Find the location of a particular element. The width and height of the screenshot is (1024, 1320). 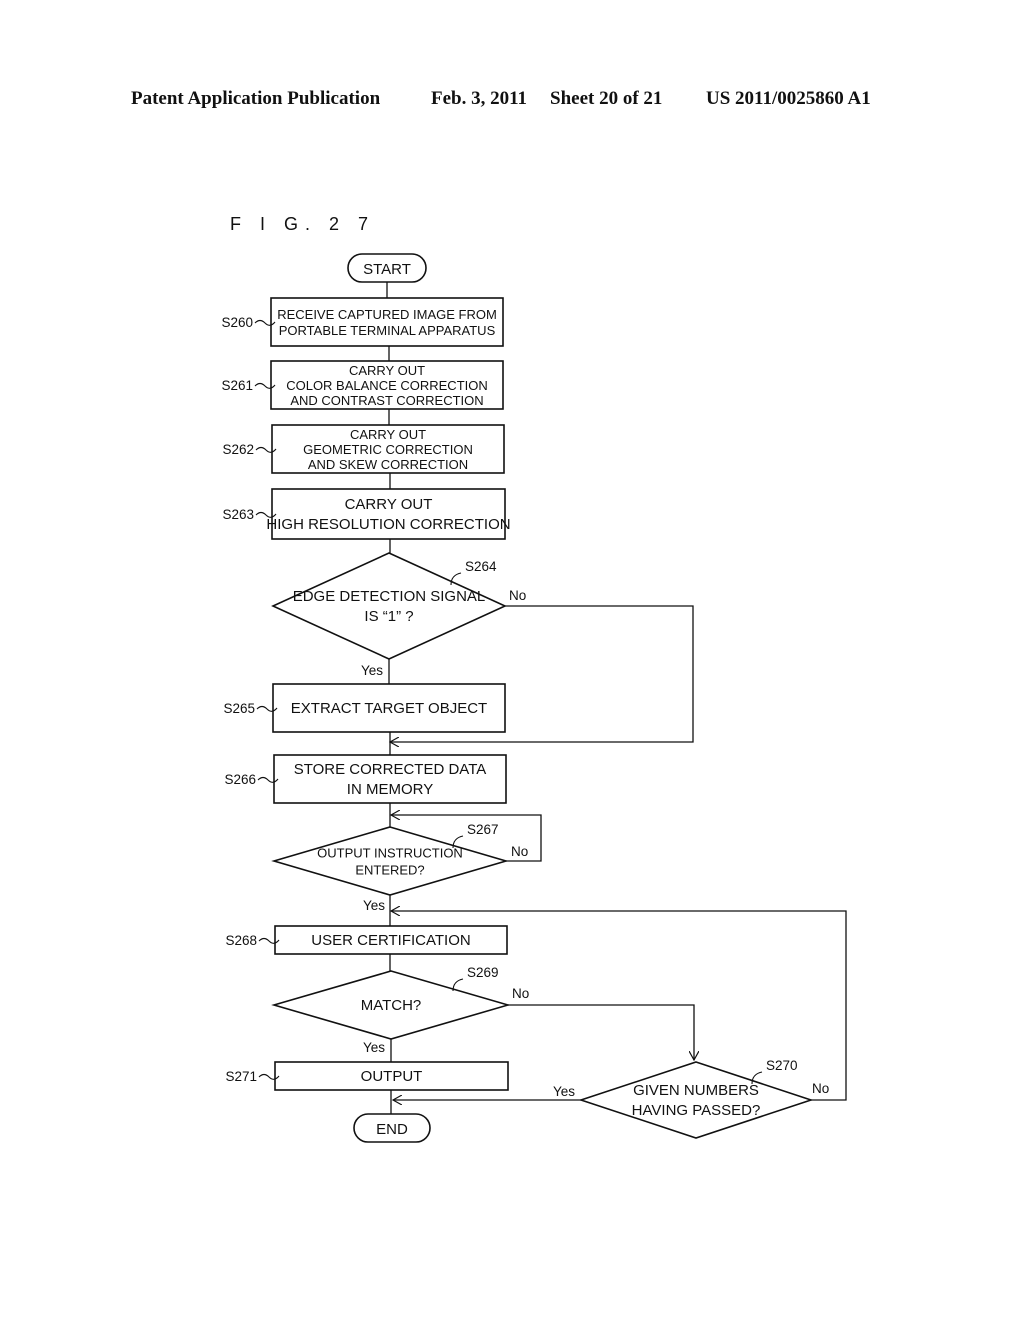

process-text: HIGH RESOLUTION CORRECTION is located at coordinates (388, 524).